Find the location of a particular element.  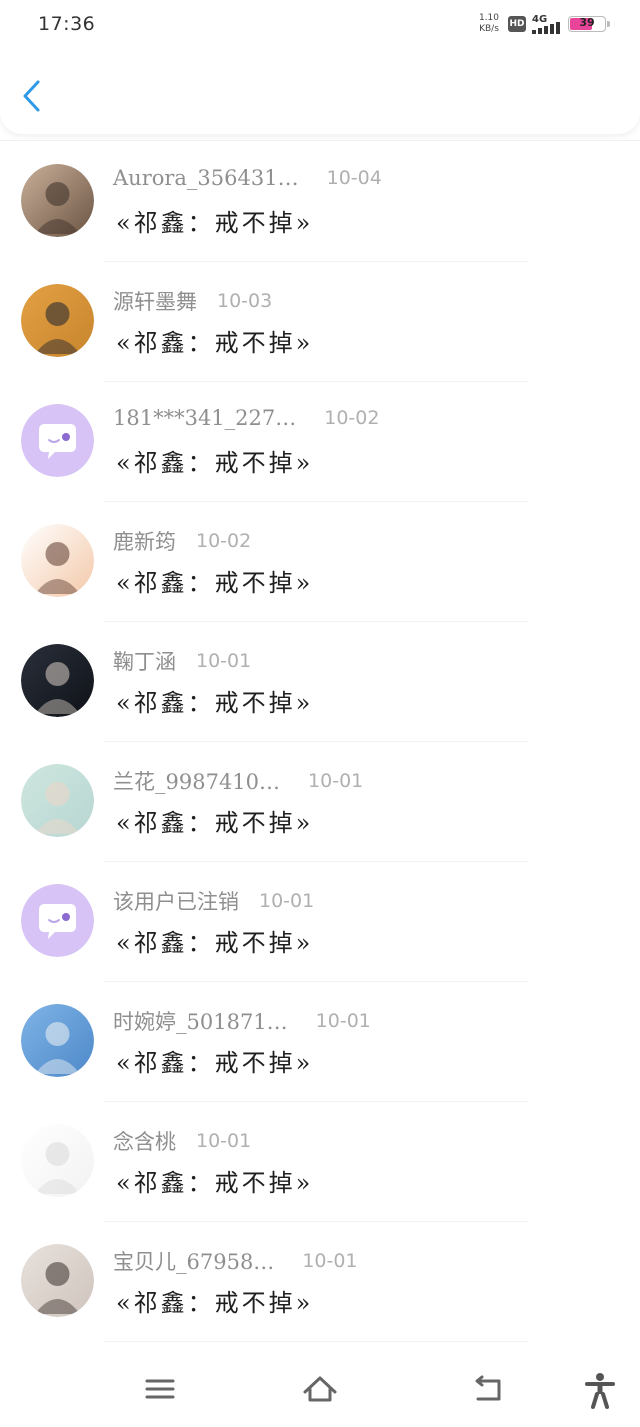

back-nav-button is located at coordinates (488, 1390).